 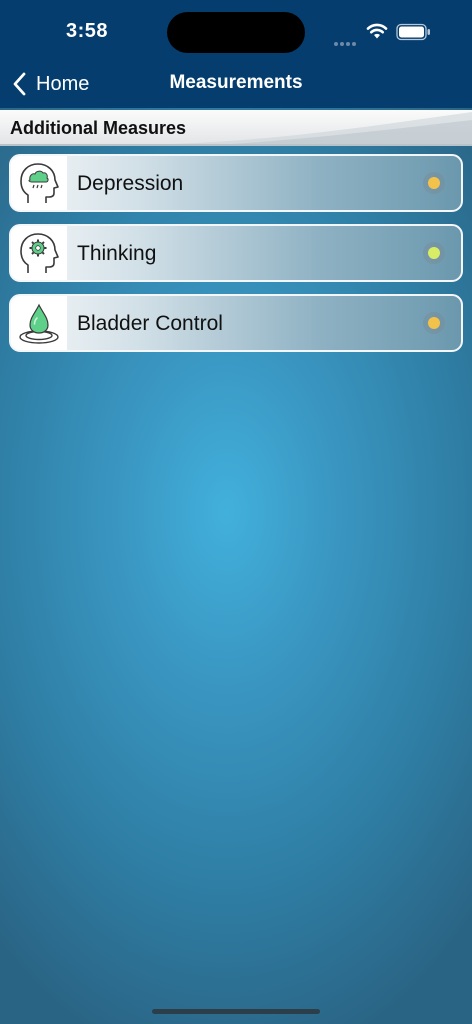 I want to click on list-item-depression: Depression, so click(x=236, y=183).